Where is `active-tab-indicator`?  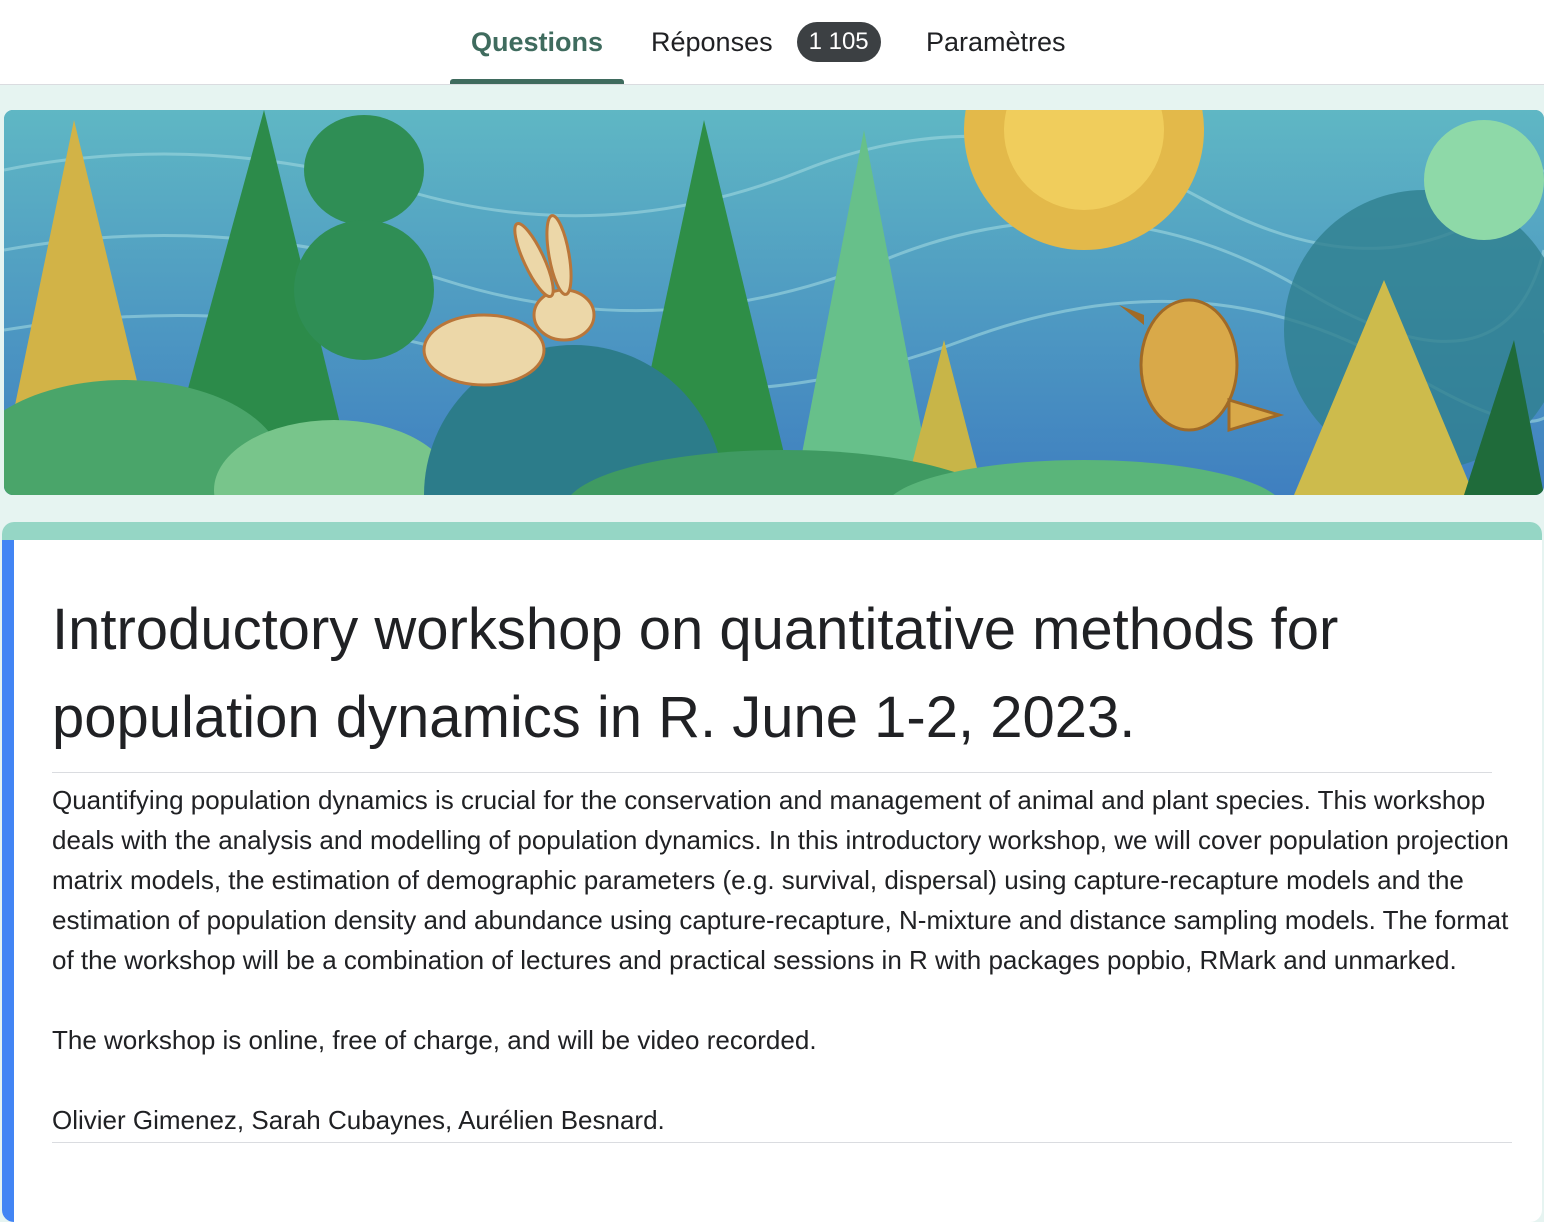
active-tab-indicator is located at coordinates (537, 81).